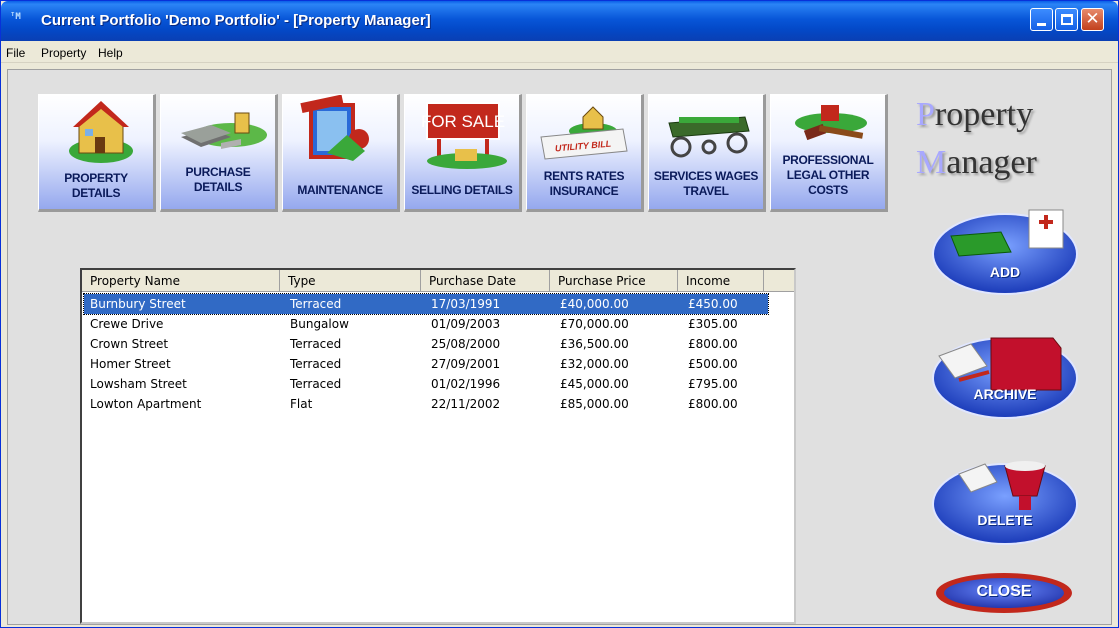 This screenshot has width=1119, height=628. Describe the element at coordinates (1005, 378) in the screenshot. I see `archive-icon` at that location.